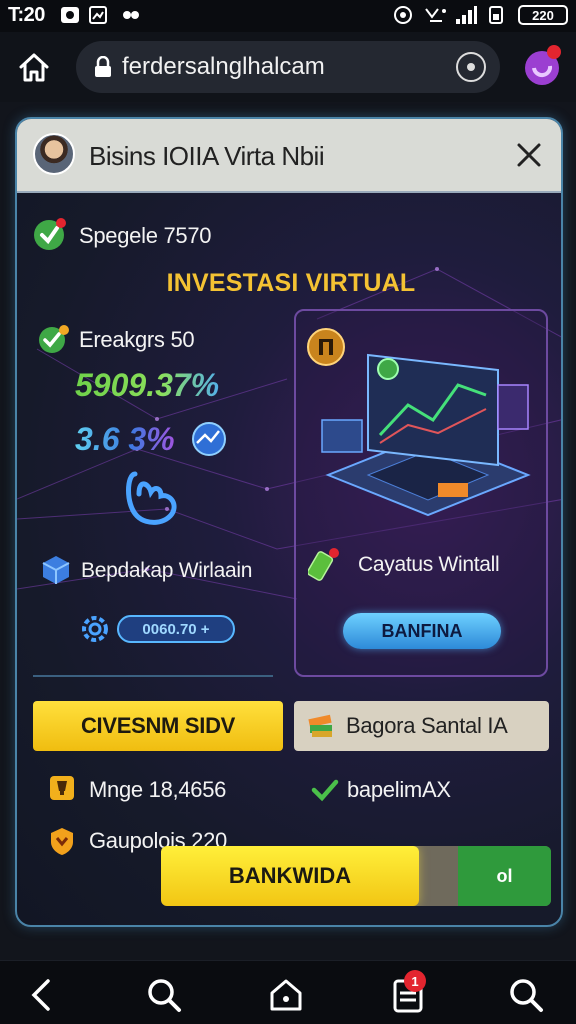  Describe the element at coordinates (62, 788) in the screenshot. I see `trophy-icon` at that location.